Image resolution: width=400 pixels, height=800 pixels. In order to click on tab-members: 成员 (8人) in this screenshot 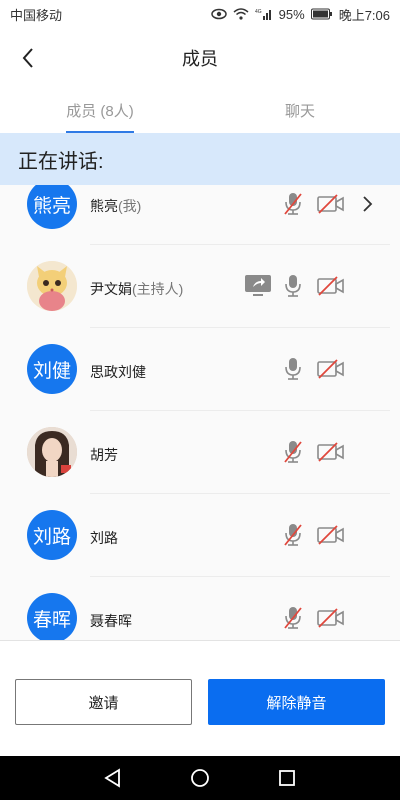, I will do `click(100, 110)`.